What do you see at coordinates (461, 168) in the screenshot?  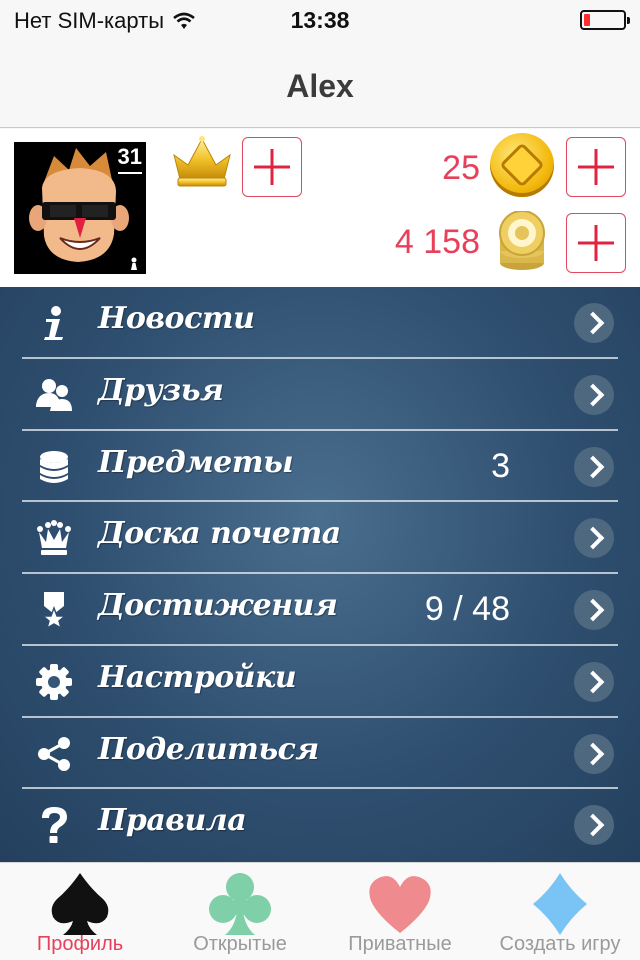 I see `coin-balance: 25` at bounding box center [461, 168].